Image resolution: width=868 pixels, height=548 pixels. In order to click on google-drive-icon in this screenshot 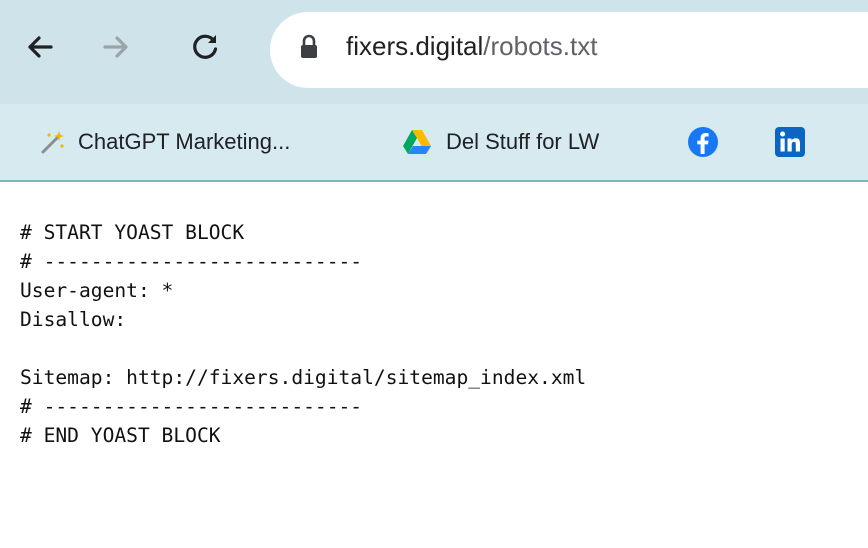, I will do `click(417, 142)`.